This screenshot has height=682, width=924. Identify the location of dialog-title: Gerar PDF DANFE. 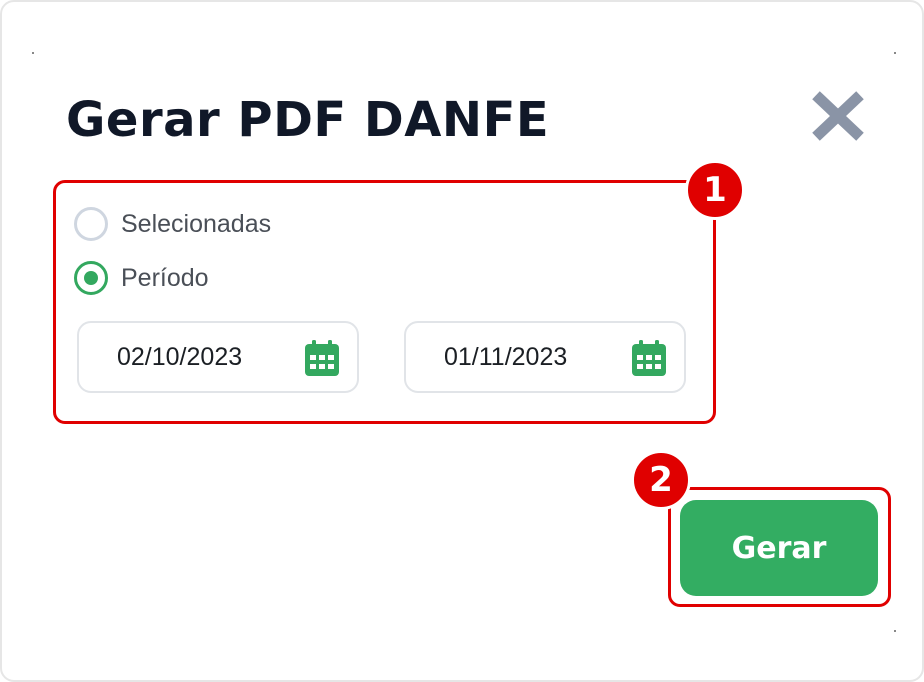
(308, 120).